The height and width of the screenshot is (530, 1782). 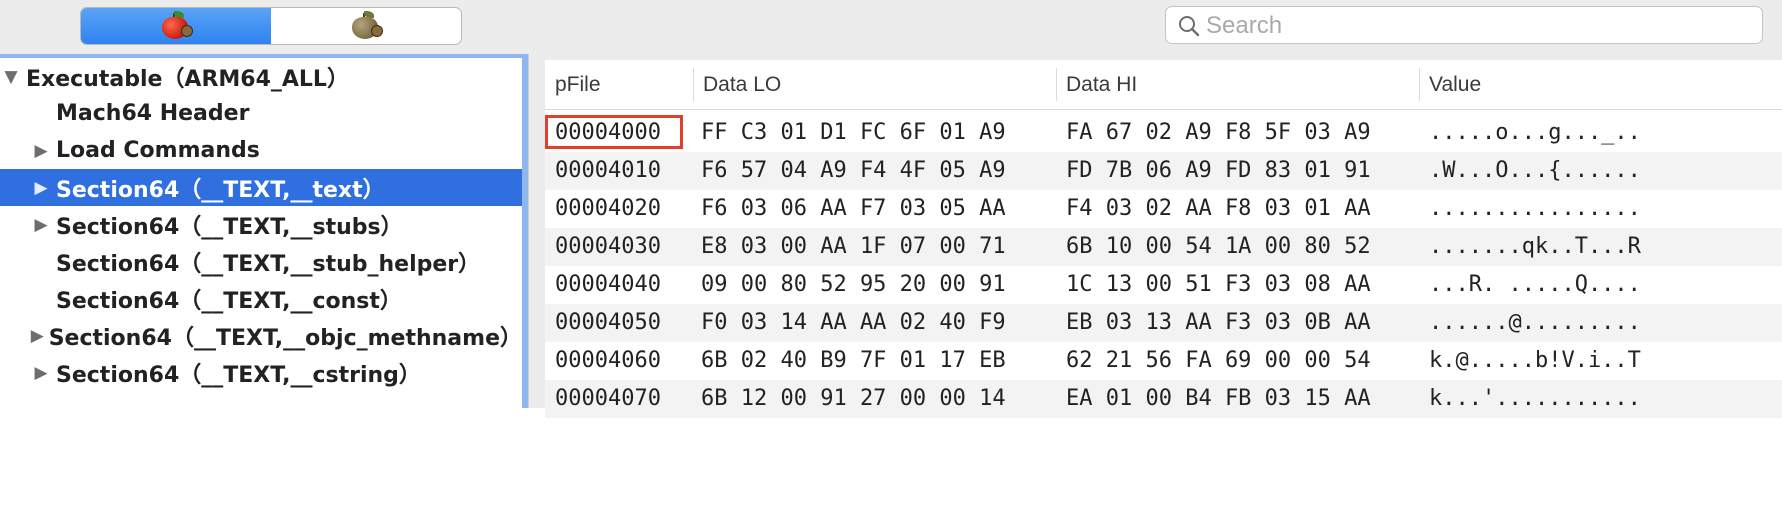 I want to click on data-hi-cell: 62 21 56 FA 69 00 00 54, so click(x=1218, y=360).